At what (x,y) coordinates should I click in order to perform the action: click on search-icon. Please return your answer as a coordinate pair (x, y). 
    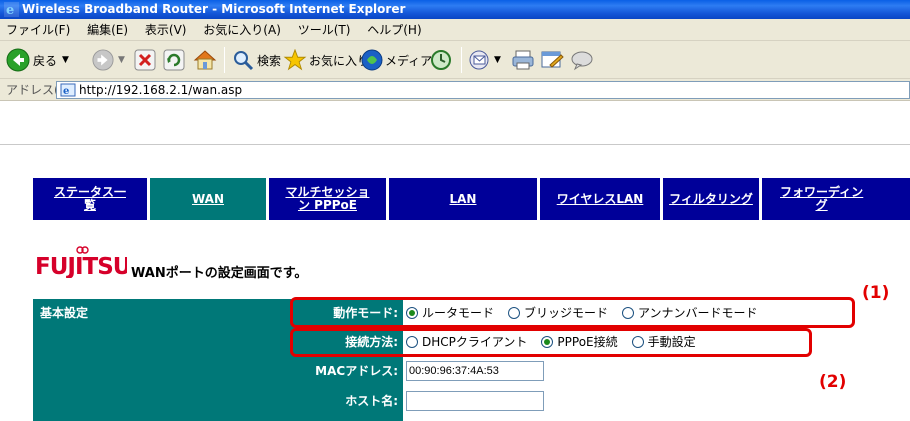
    Looking at the image, I should click on (244, 61).